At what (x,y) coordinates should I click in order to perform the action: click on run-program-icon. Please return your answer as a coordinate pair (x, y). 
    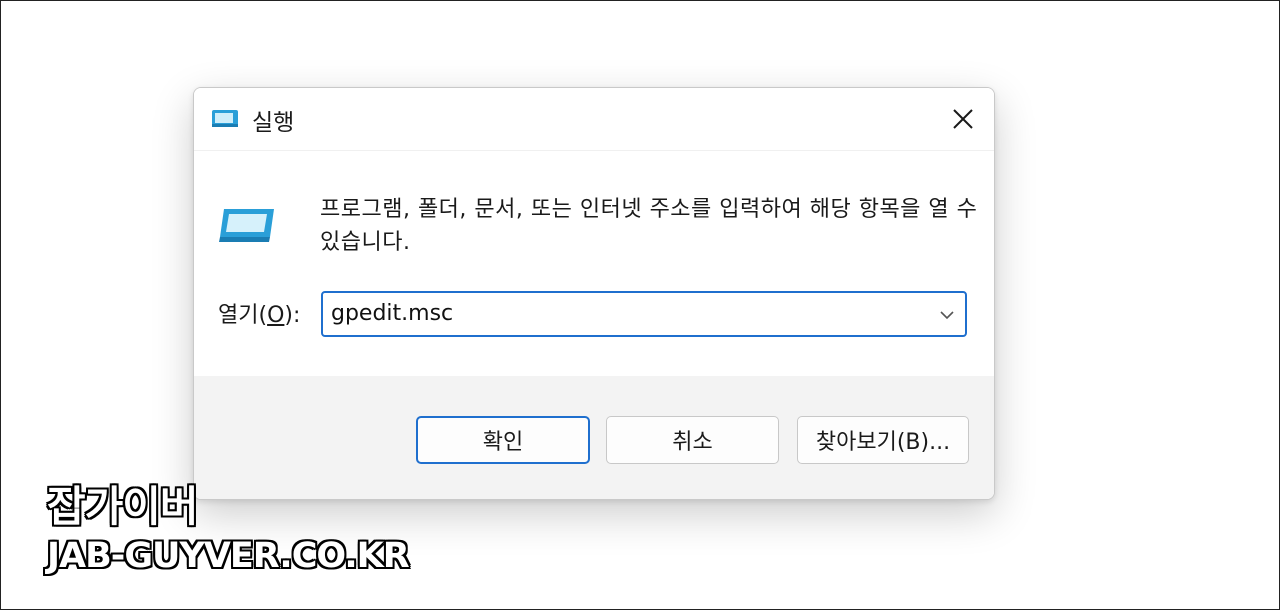
    Looking at the image, I should click on (248, 225).